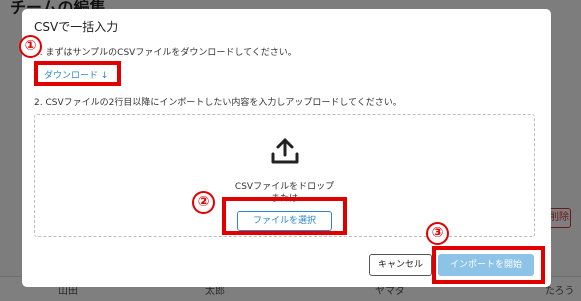  What do you see at coordinates (76, 27) in the screenshot?
I see `modal-title: CSVで一括入力` at bounding box center [76, 27].